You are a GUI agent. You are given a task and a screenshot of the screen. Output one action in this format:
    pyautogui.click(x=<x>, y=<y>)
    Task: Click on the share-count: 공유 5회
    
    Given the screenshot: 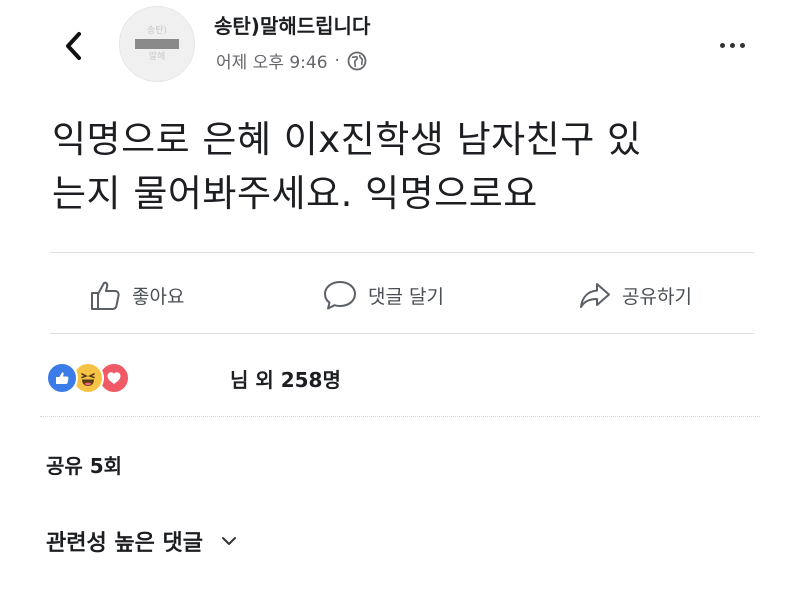 What is the action you would take?
    pyautogui.click(x=84, y=464)
    